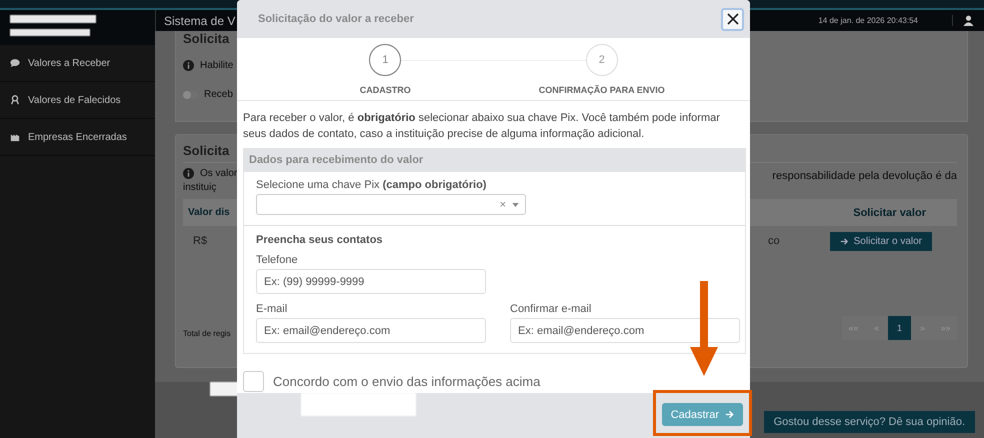 This screenshot has width=984, height=438. Describe the element at coordinates (272, 309) in the screenshot. I see `field-label: E-mail` at that location.